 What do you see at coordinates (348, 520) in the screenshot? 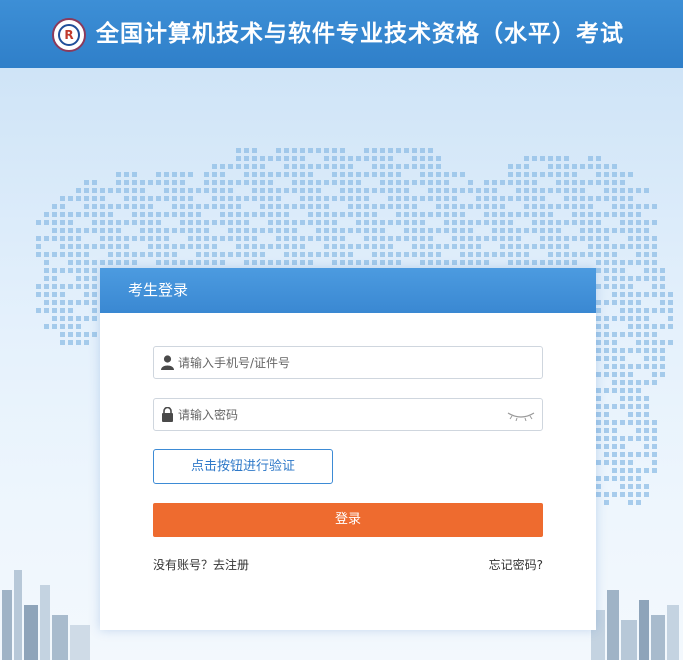
I see `login-button: 登录` at bounding box center [348, 520].